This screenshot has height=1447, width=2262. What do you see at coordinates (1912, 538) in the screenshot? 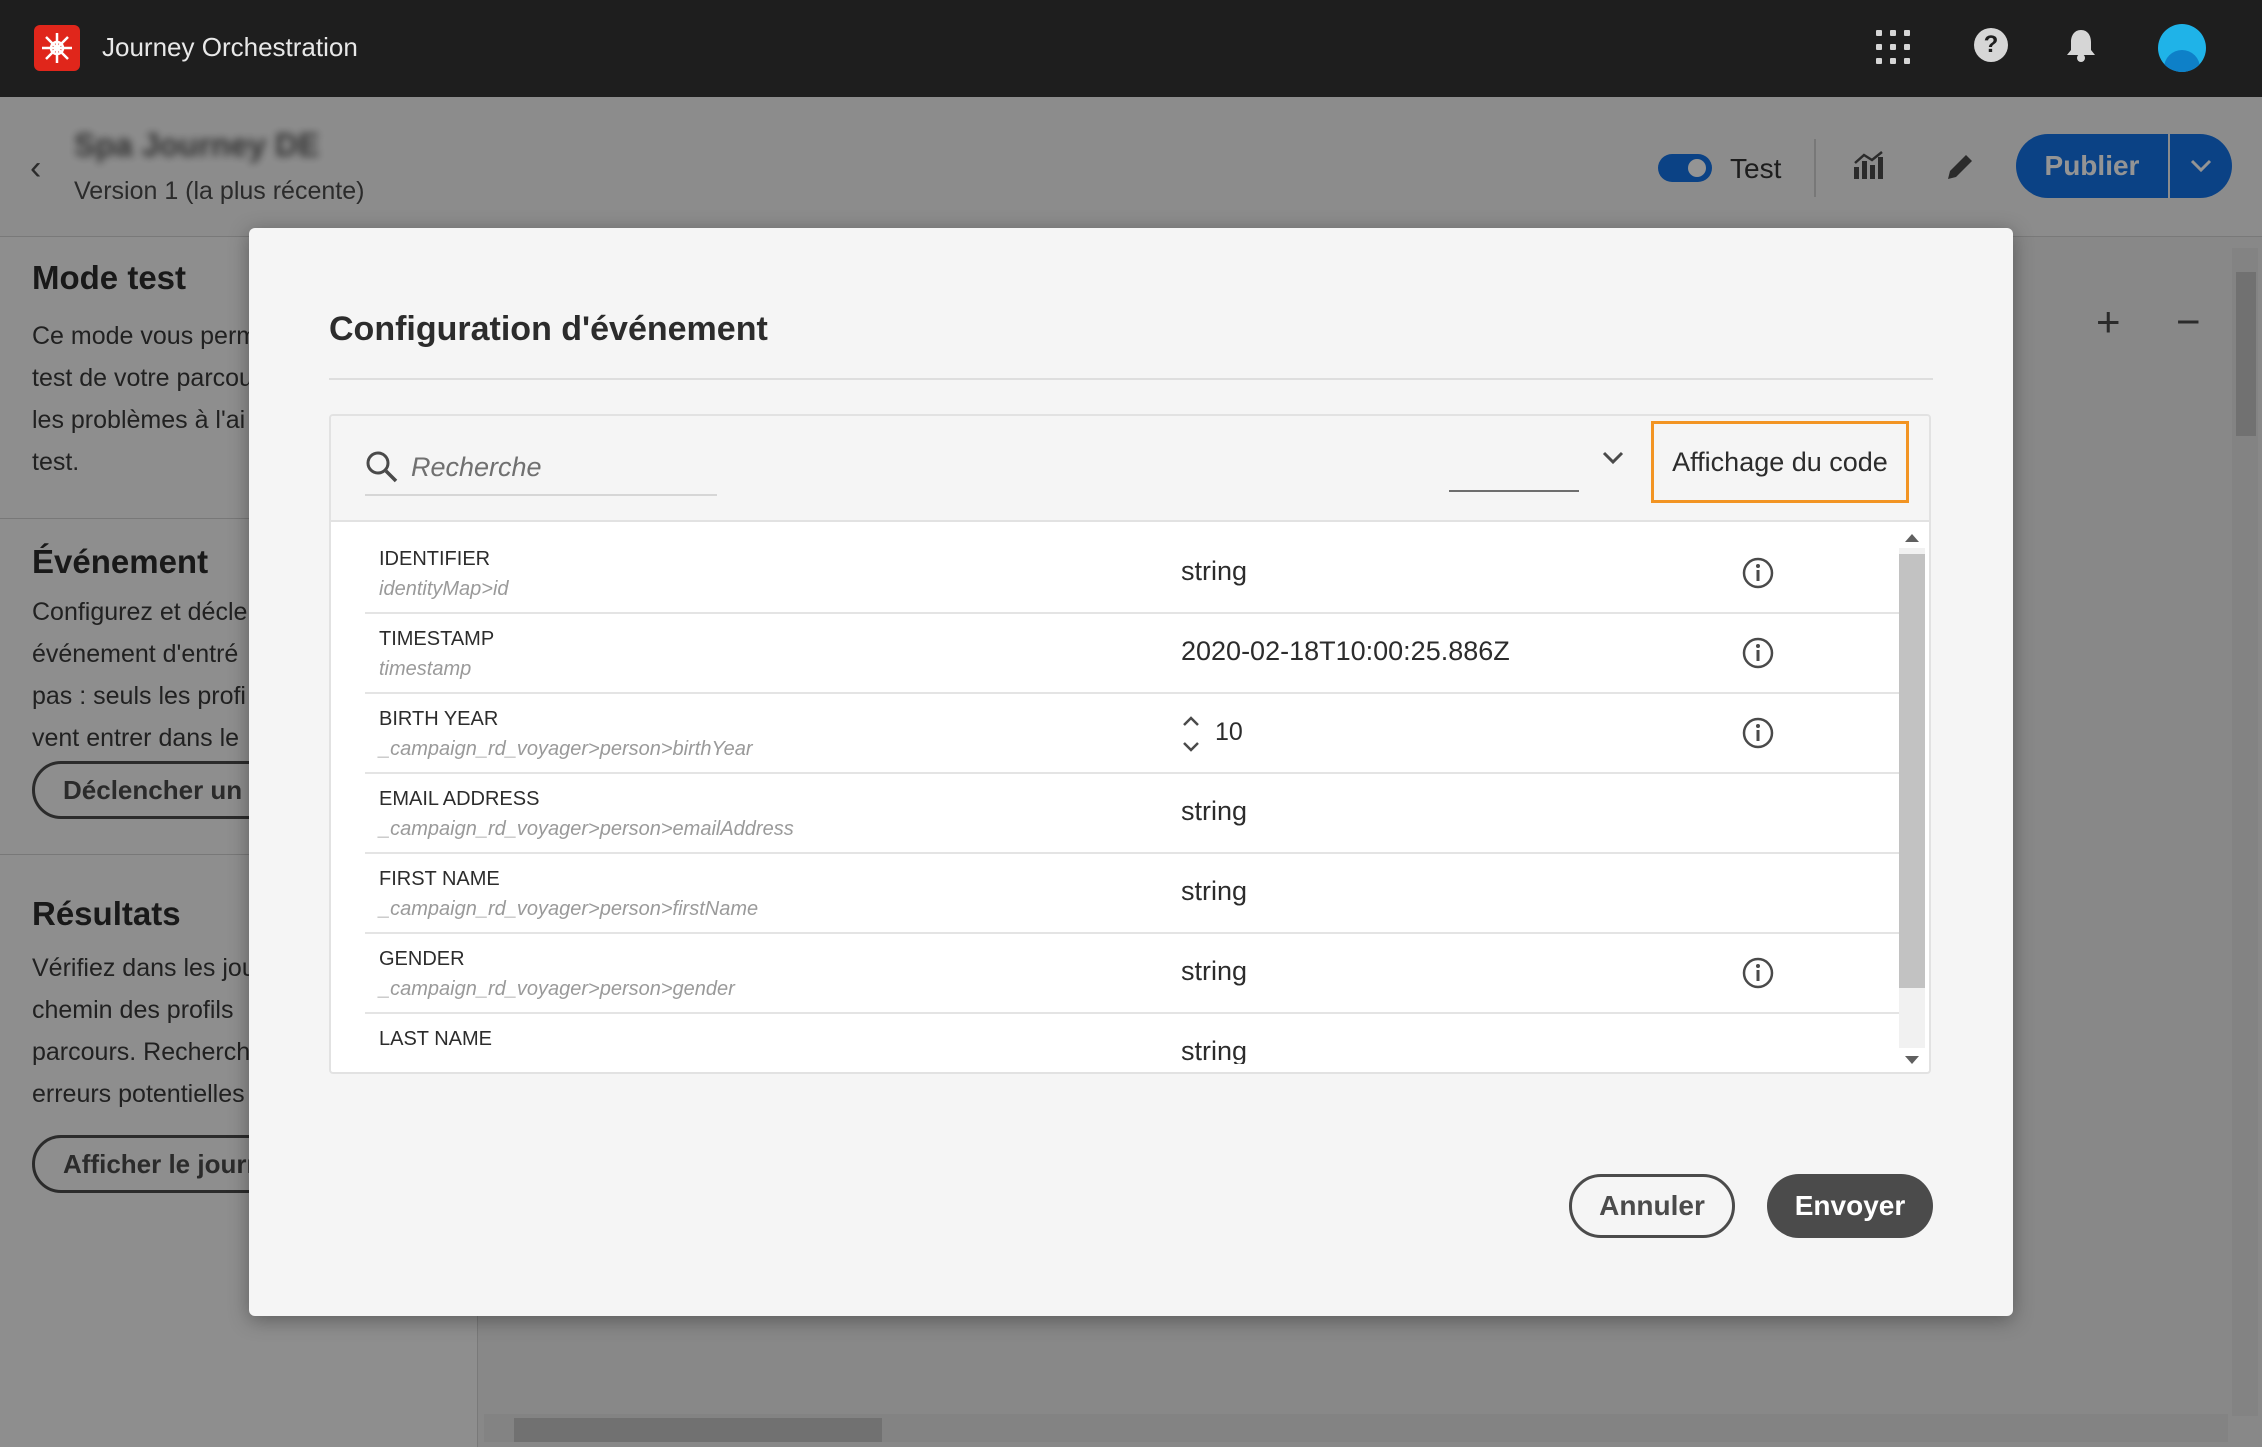
I see `scroll-up-arrow-icon` at bounding box center [1912, 538].